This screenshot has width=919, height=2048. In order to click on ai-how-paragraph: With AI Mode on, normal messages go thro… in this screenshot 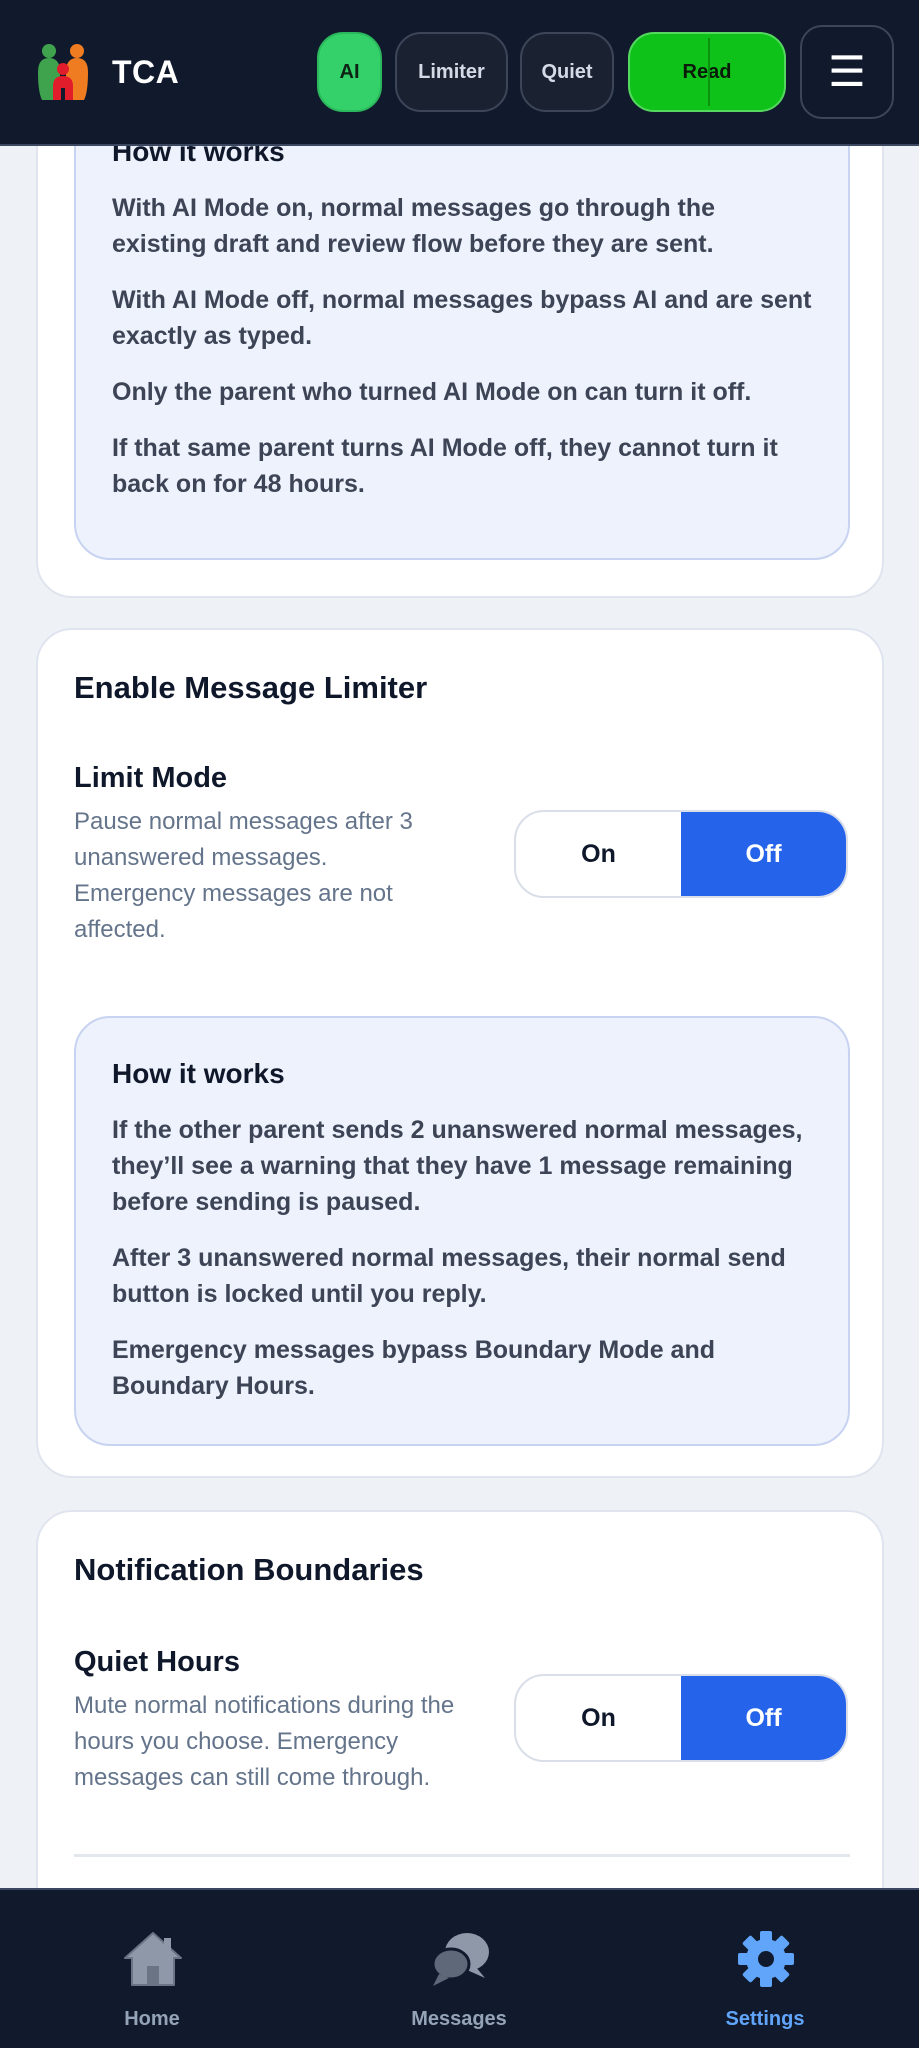, I will do `click(414, 226)`.